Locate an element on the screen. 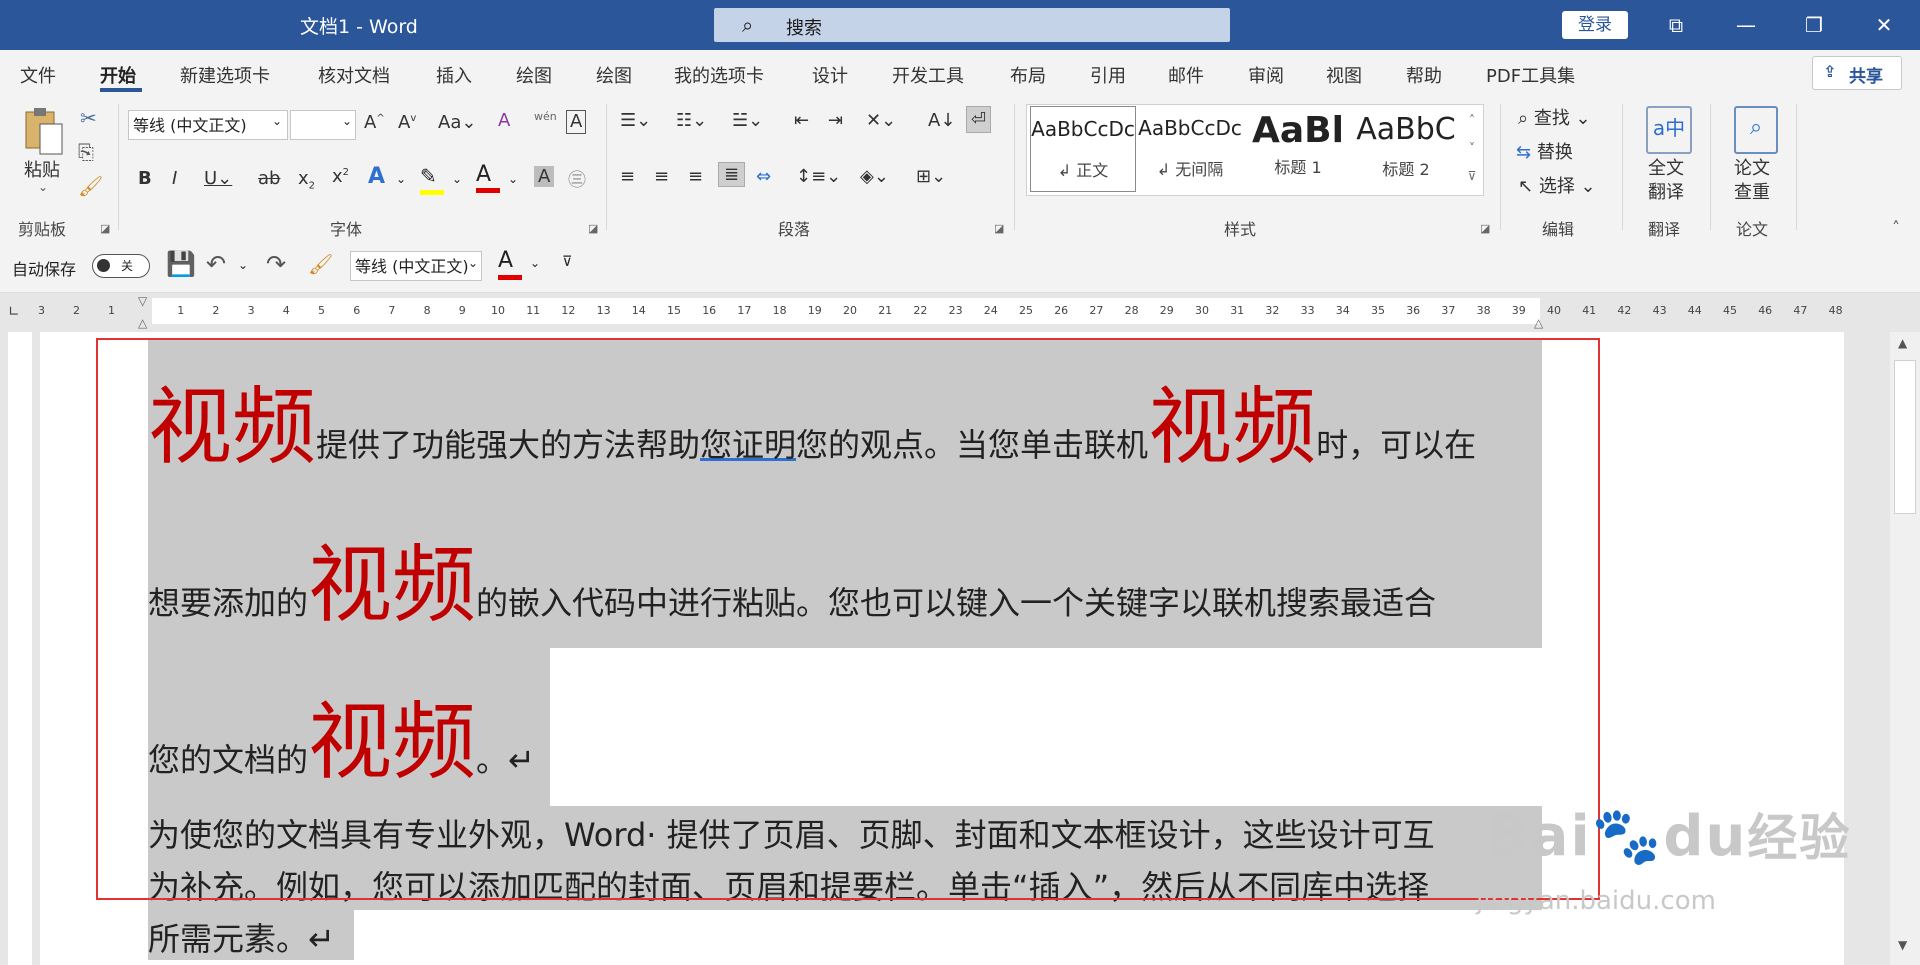 The image size is (1920, 965). select-button: ↖ 选择 ⌄ is located at coordinates (1557, 185).